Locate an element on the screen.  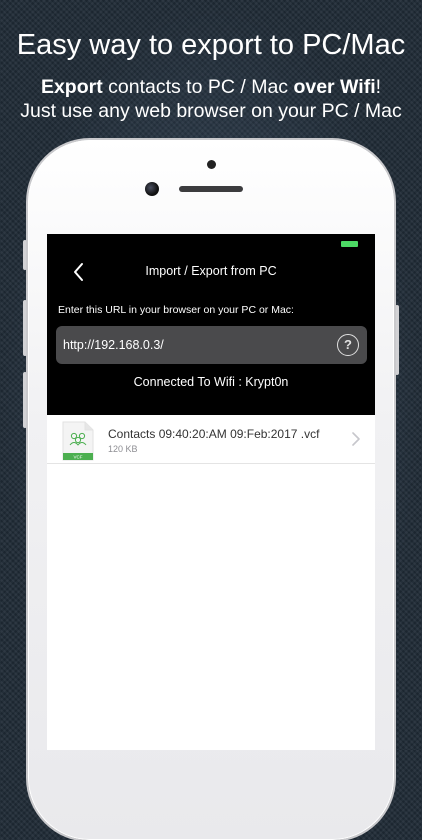
file-size: 120 KB is located at coordinates (123, 449).